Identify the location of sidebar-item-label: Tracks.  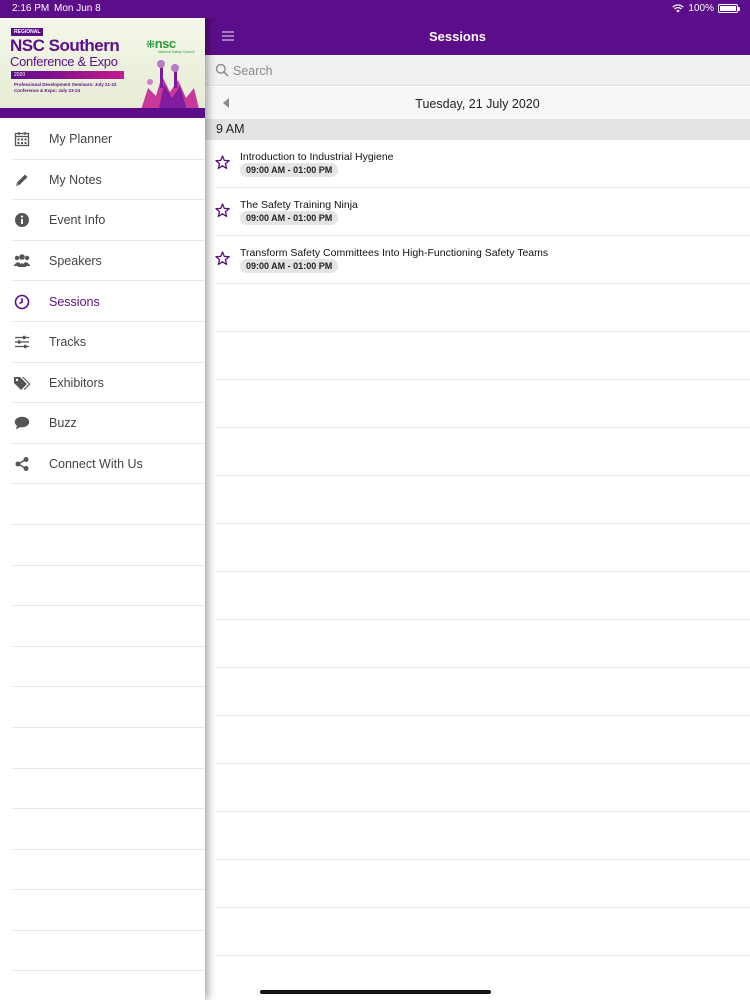
(68, 342).